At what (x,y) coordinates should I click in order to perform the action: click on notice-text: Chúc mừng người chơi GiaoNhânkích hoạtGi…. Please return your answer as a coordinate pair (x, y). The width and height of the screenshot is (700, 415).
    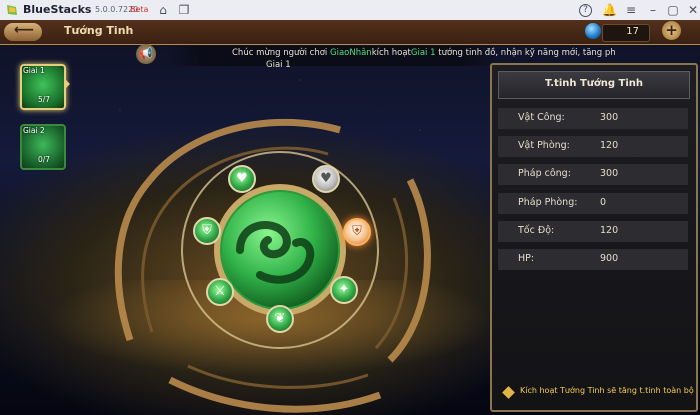
    Looking at the image, I should click on (424, 53).